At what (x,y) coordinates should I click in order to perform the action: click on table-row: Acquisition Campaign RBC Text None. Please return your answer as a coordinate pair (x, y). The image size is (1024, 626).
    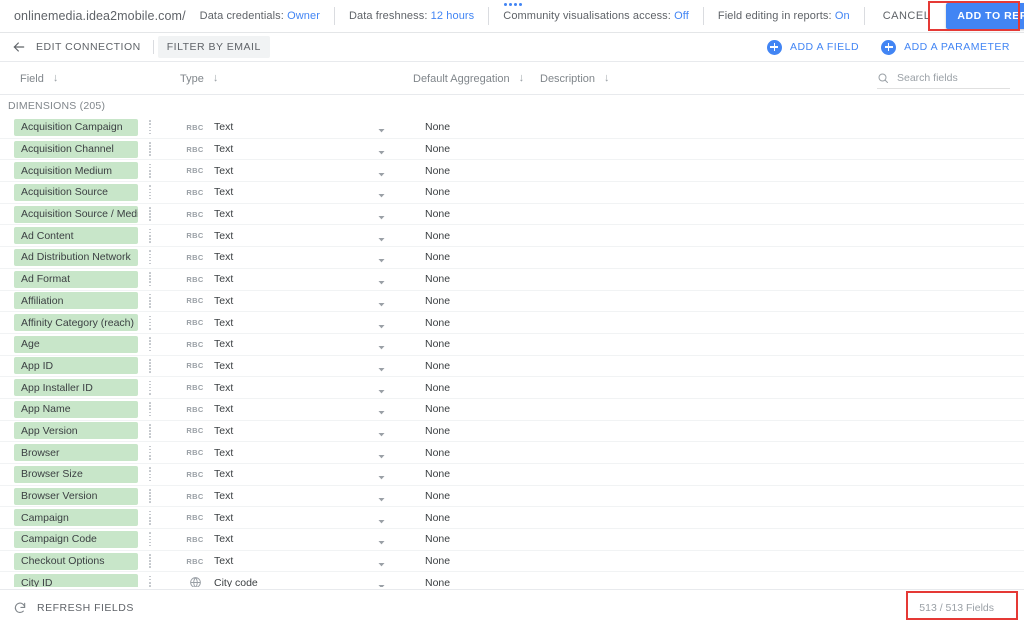
    Looking at the image, I should click on (512, 128).